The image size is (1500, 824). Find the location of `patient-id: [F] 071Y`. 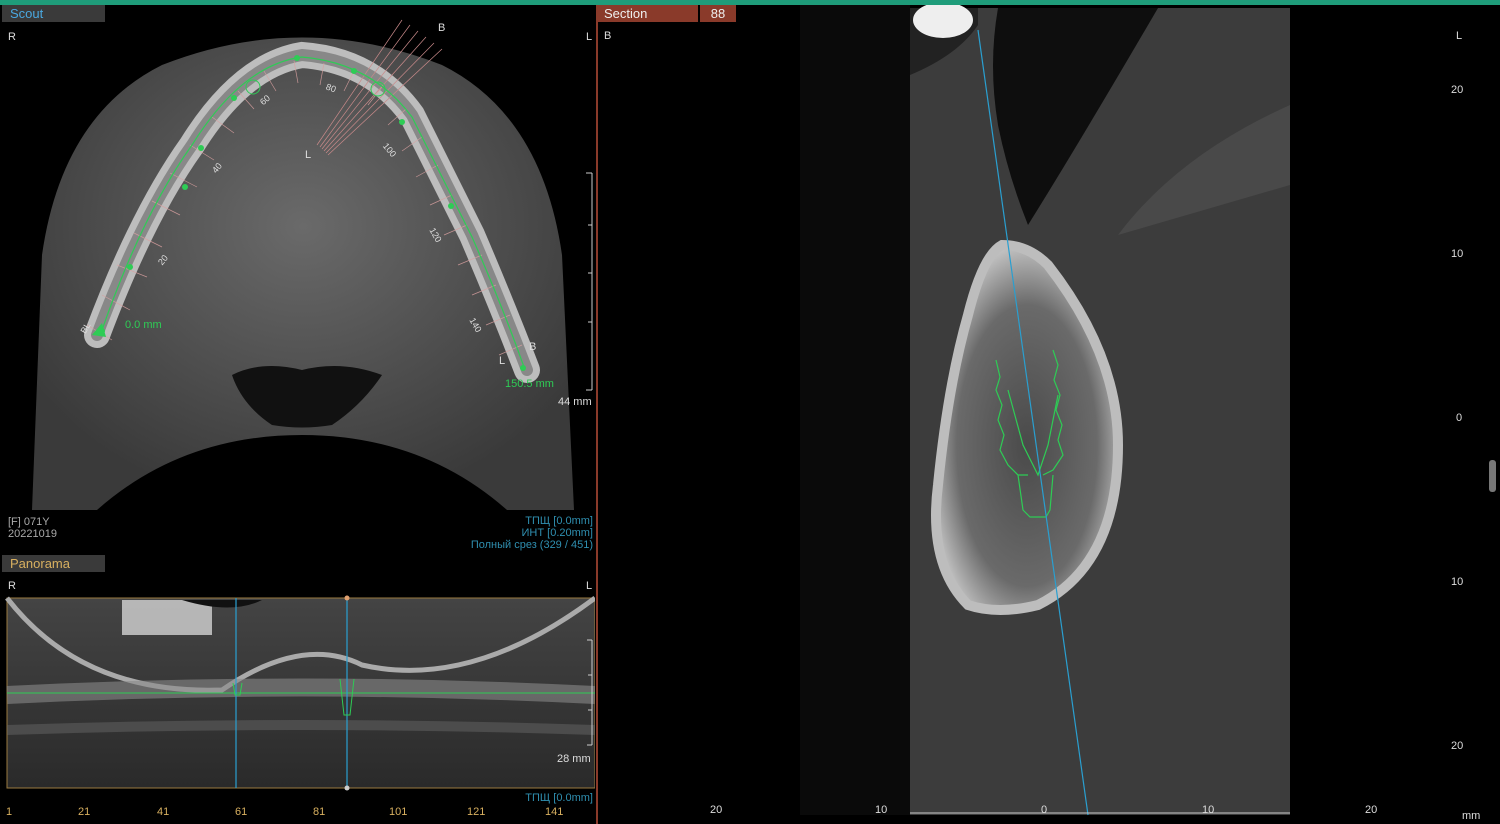

patient-id: [F] 071Y is located at coordinates (29, 522).